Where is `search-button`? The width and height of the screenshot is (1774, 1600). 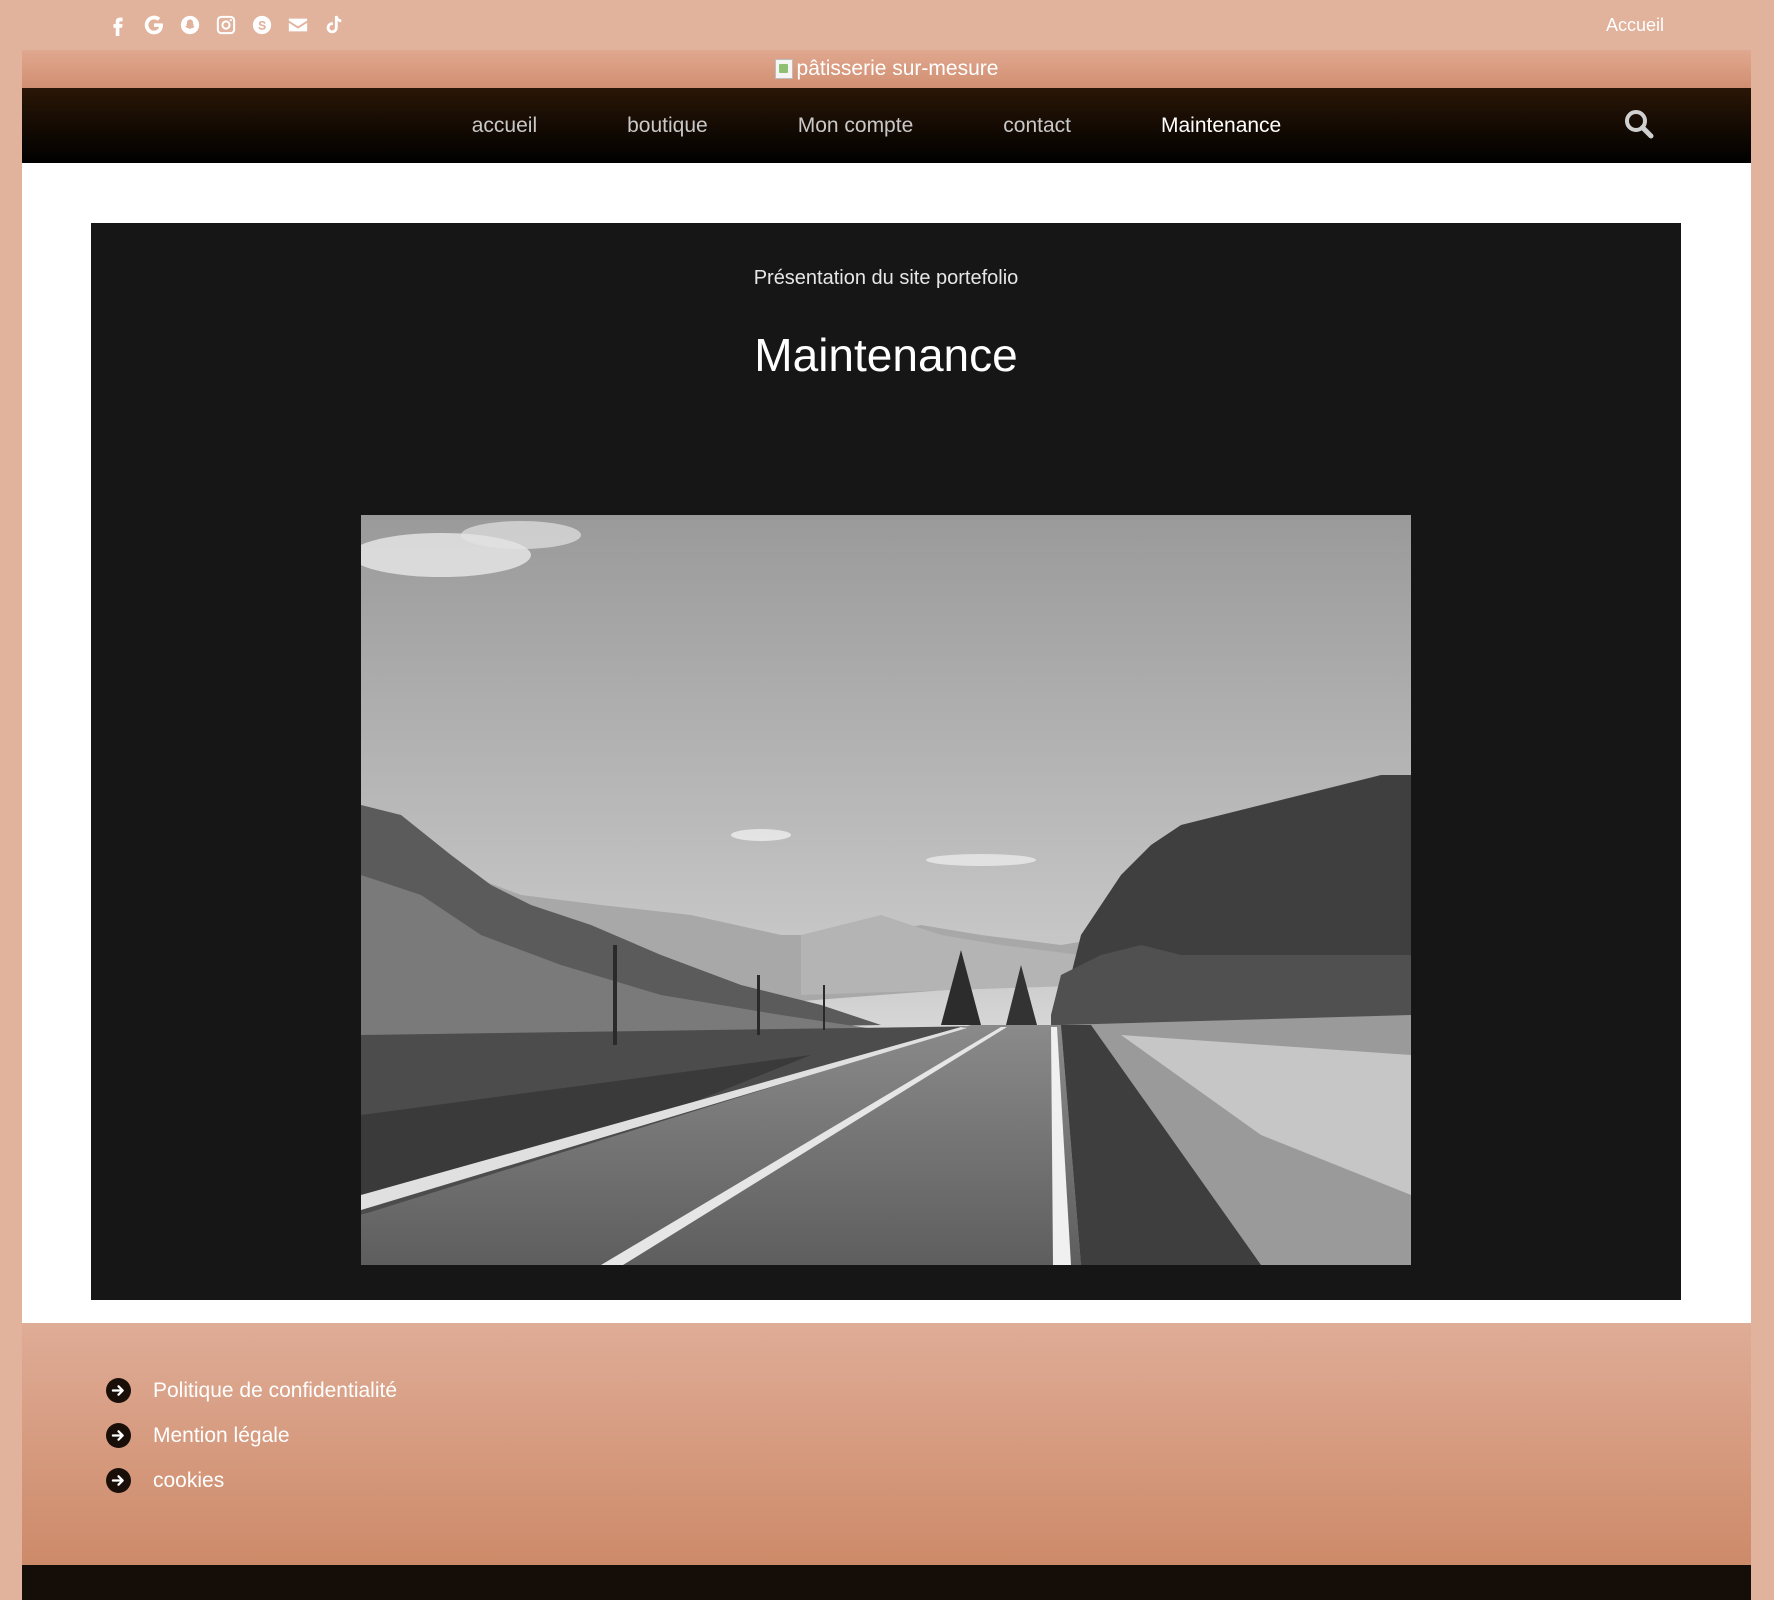
search-button is located at coordinates (1639, 124).